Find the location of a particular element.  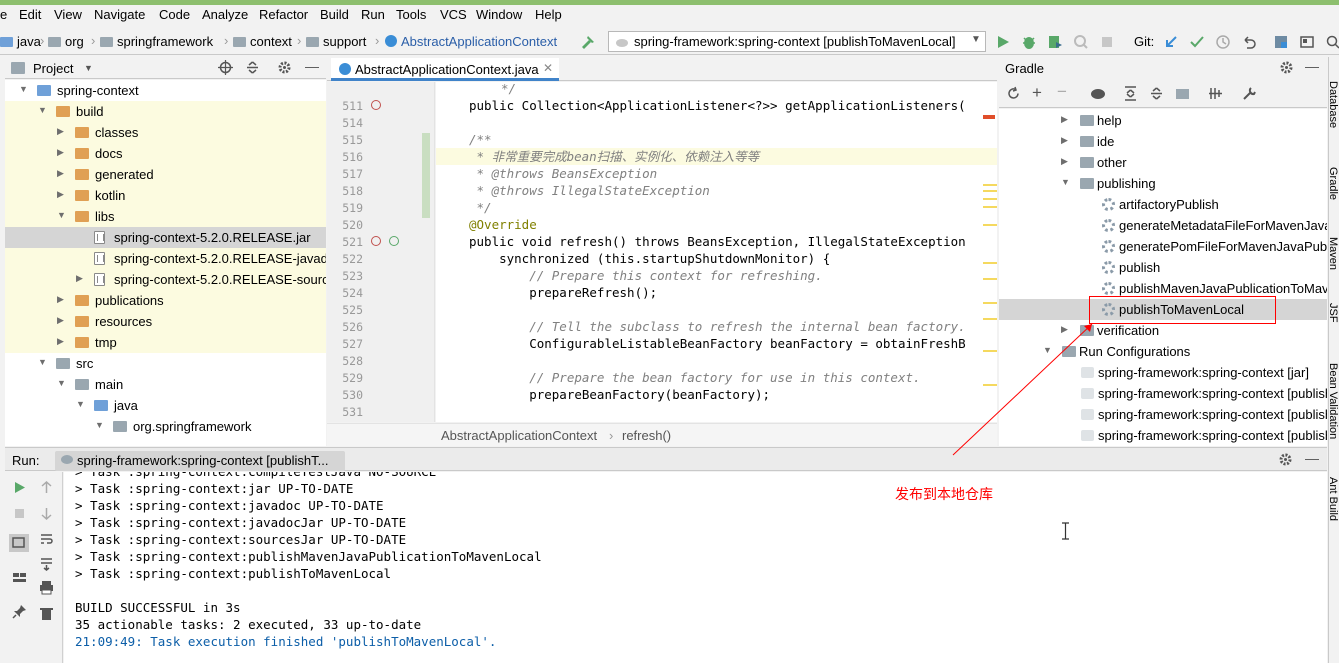

gradle-tree-row: ▼ Run Configurations is located at coordinates (1163, 351).